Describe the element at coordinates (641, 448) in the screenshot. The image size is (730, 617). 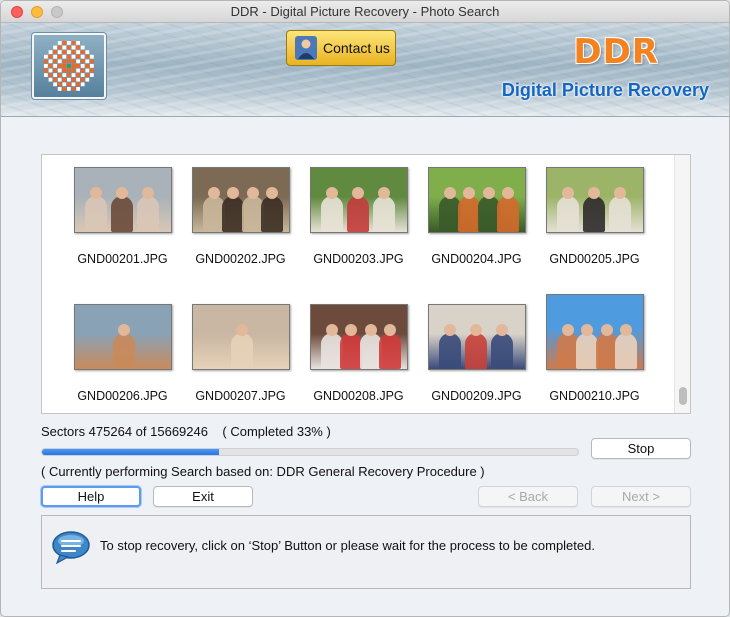
I see `stop-button: Stop` at that location.